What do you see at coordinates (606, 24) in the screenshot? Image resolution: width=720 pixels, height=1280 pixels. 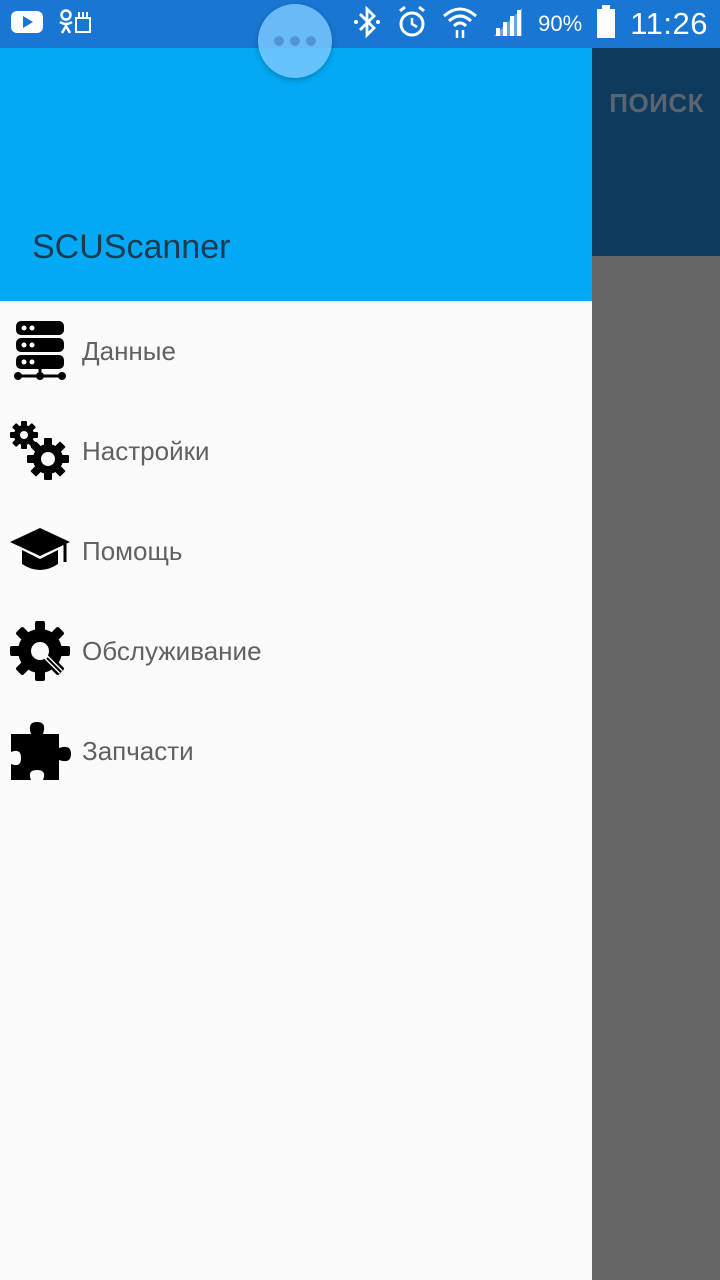 I see `battery-icon` at bounding box center [606, 24].